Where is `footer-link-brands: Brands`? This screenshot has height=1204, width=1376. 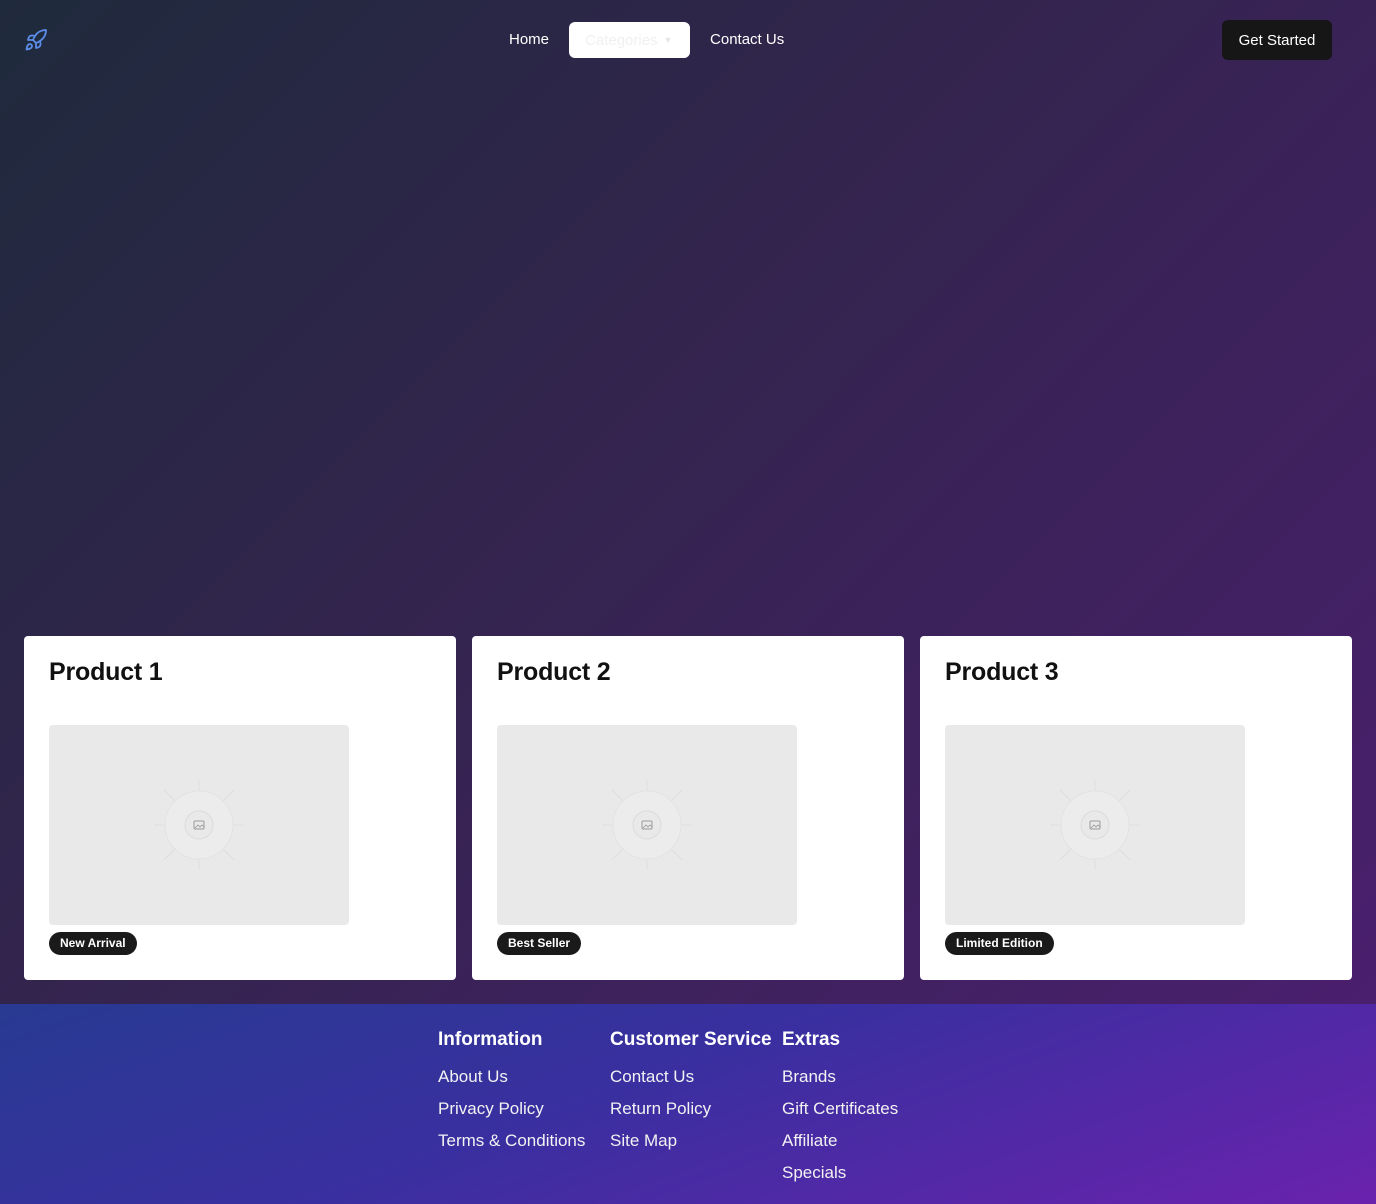
footer-link-brands: Brands is located at coordinates (840, 1077).